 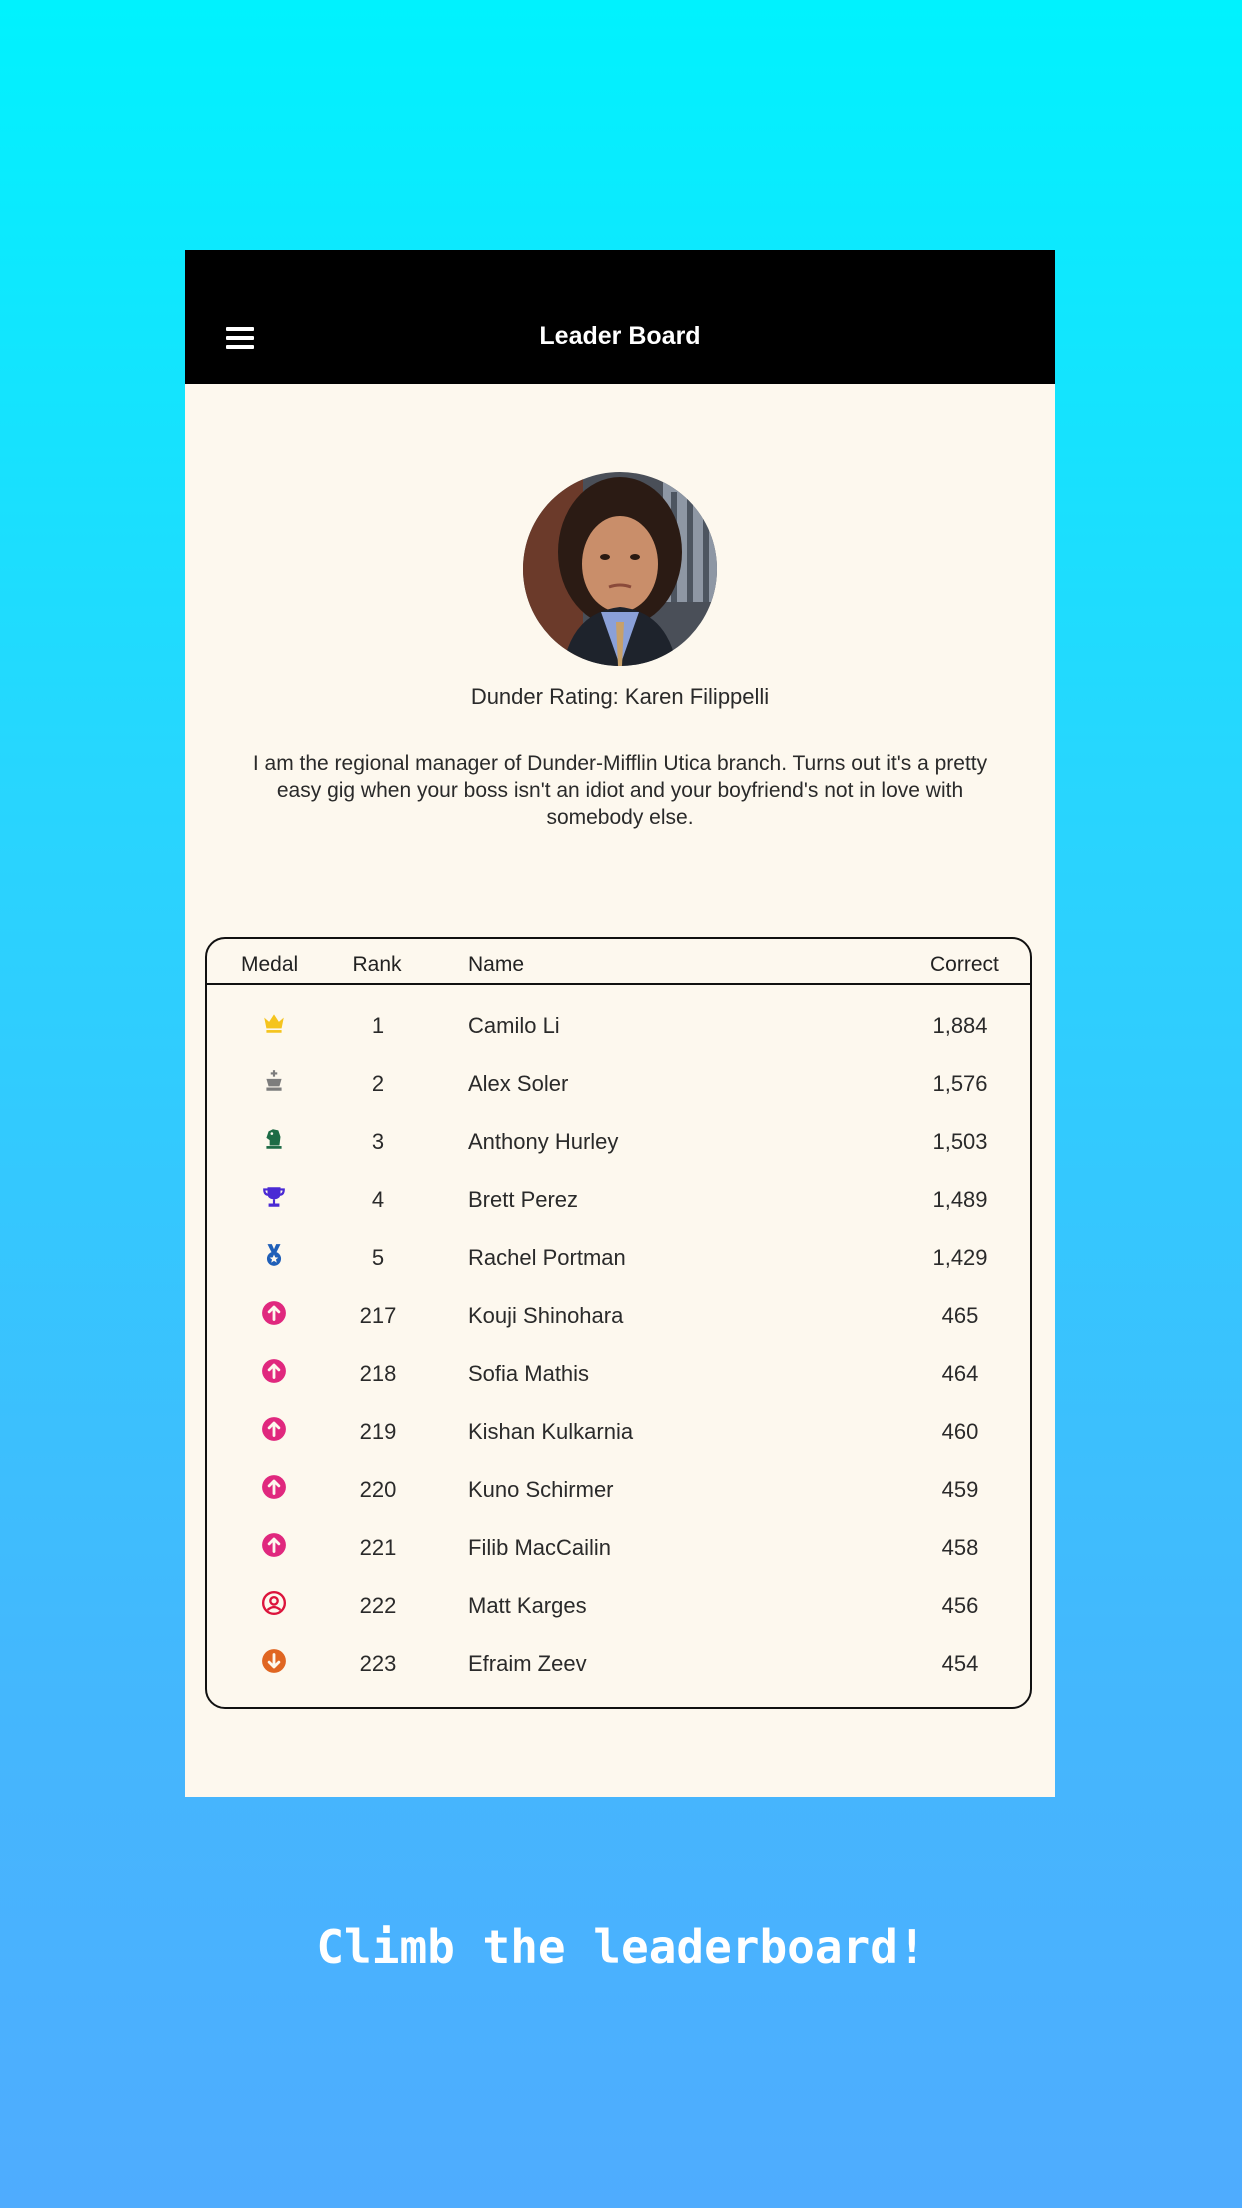 I want to click on rank-cell: 218, so click(x=378, y=1373).